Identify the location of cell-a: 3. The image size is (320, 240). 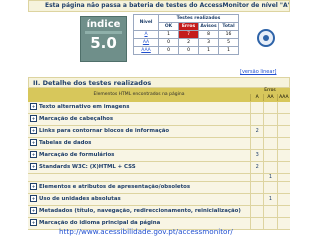
(256, 155).